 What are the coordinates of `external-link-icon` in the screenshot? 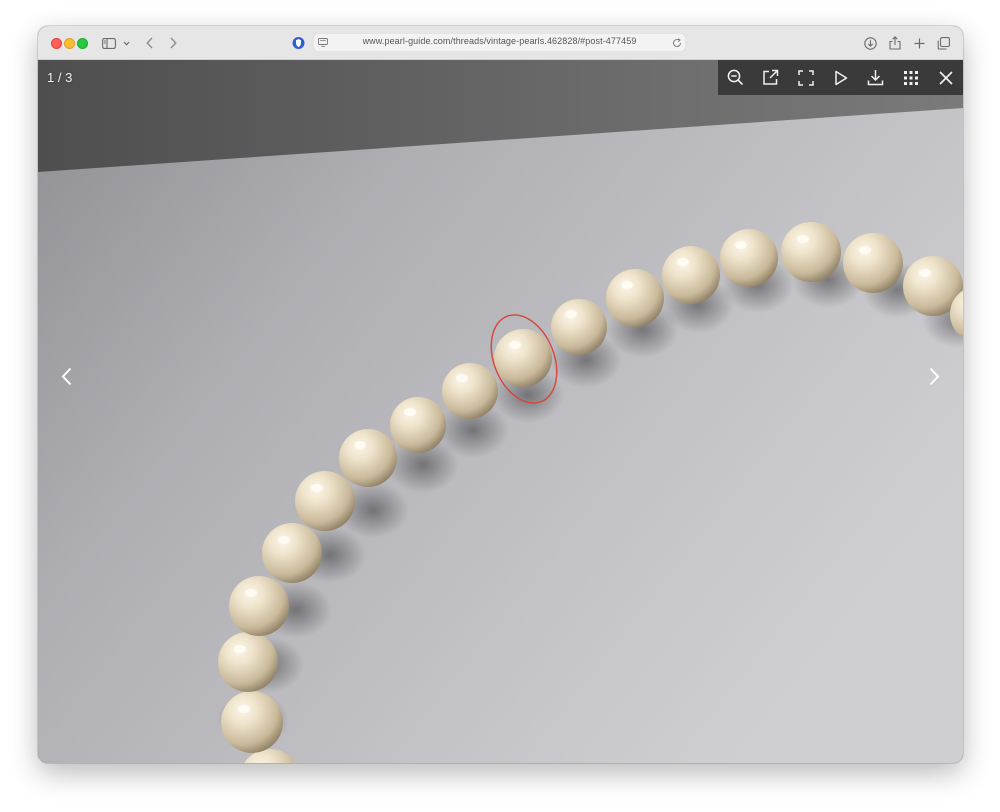 It's located at (771, 77).